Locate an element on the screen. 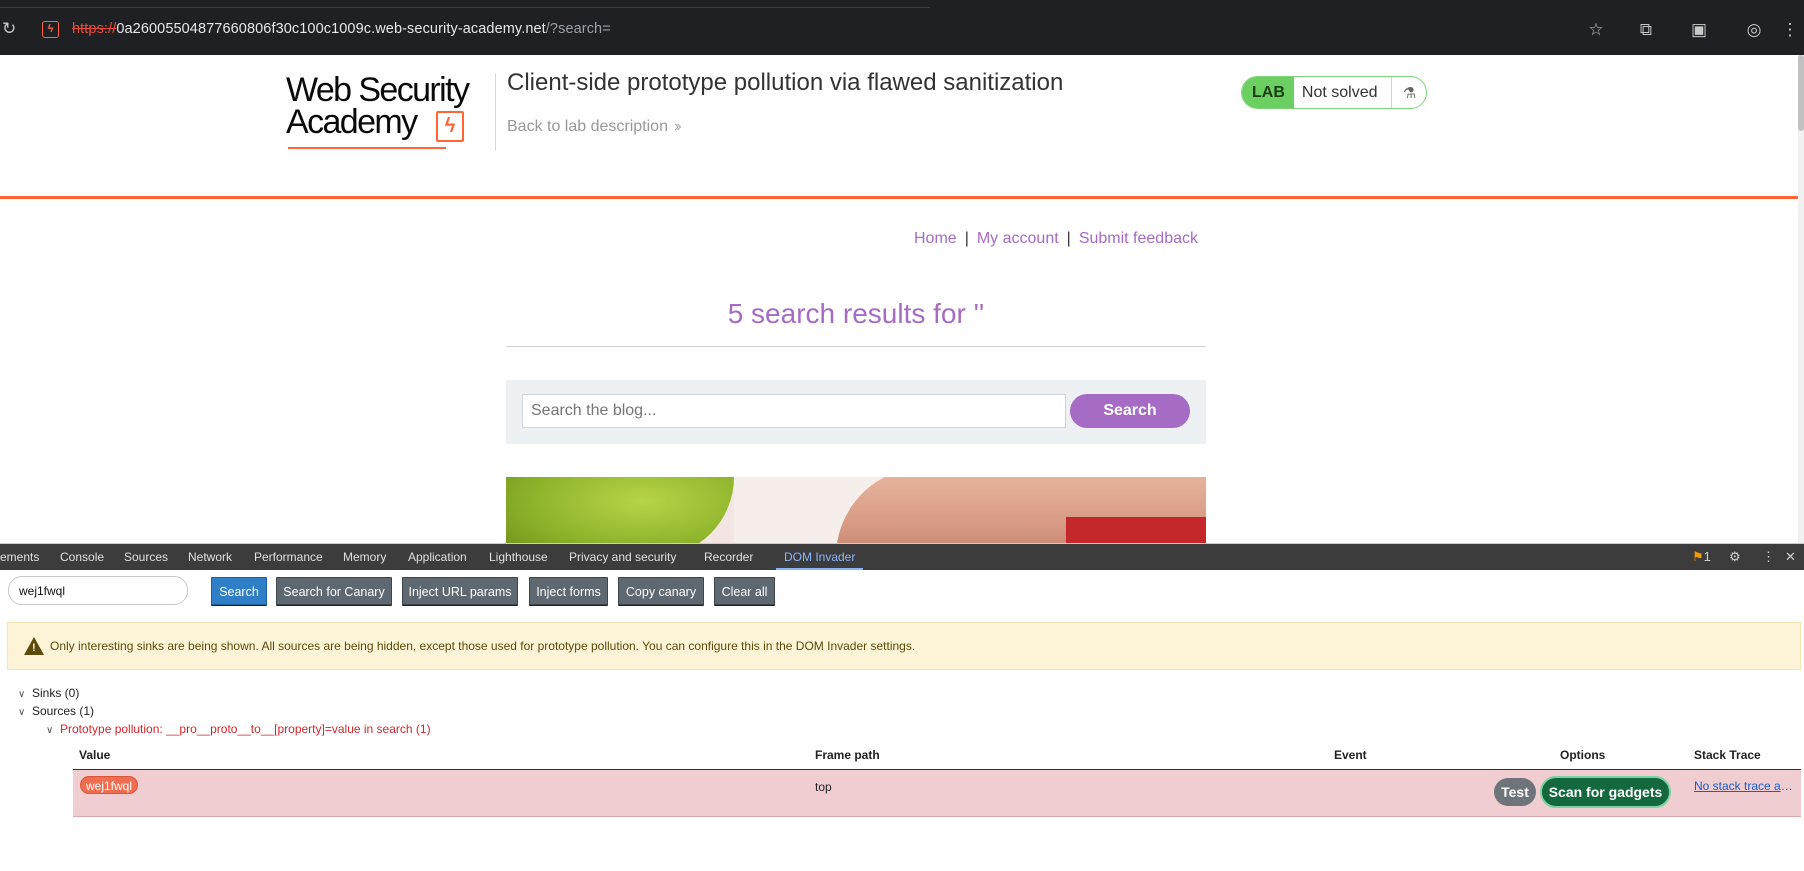 The height and width of the screenshot is (871, 1804). academy-logo: Web Security Academy ϟ is located at coordinates (386, 113).